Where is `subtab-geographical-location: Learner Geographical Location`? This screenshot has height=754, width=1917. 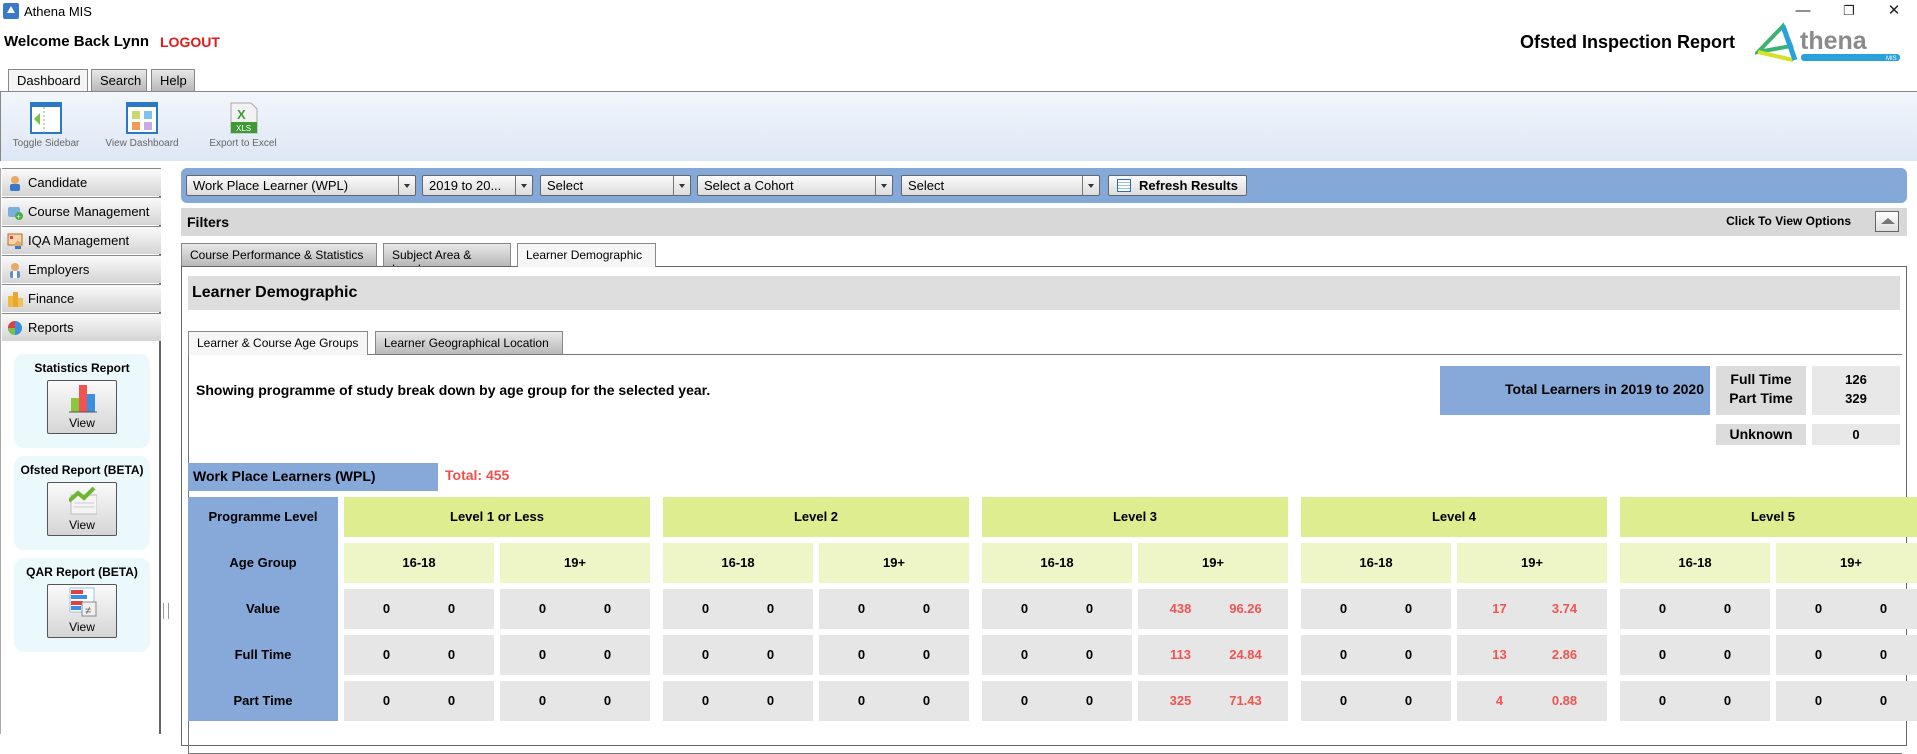 subtab-geographical-location: Learner Geographical Location is located at coordinates (469, 342).